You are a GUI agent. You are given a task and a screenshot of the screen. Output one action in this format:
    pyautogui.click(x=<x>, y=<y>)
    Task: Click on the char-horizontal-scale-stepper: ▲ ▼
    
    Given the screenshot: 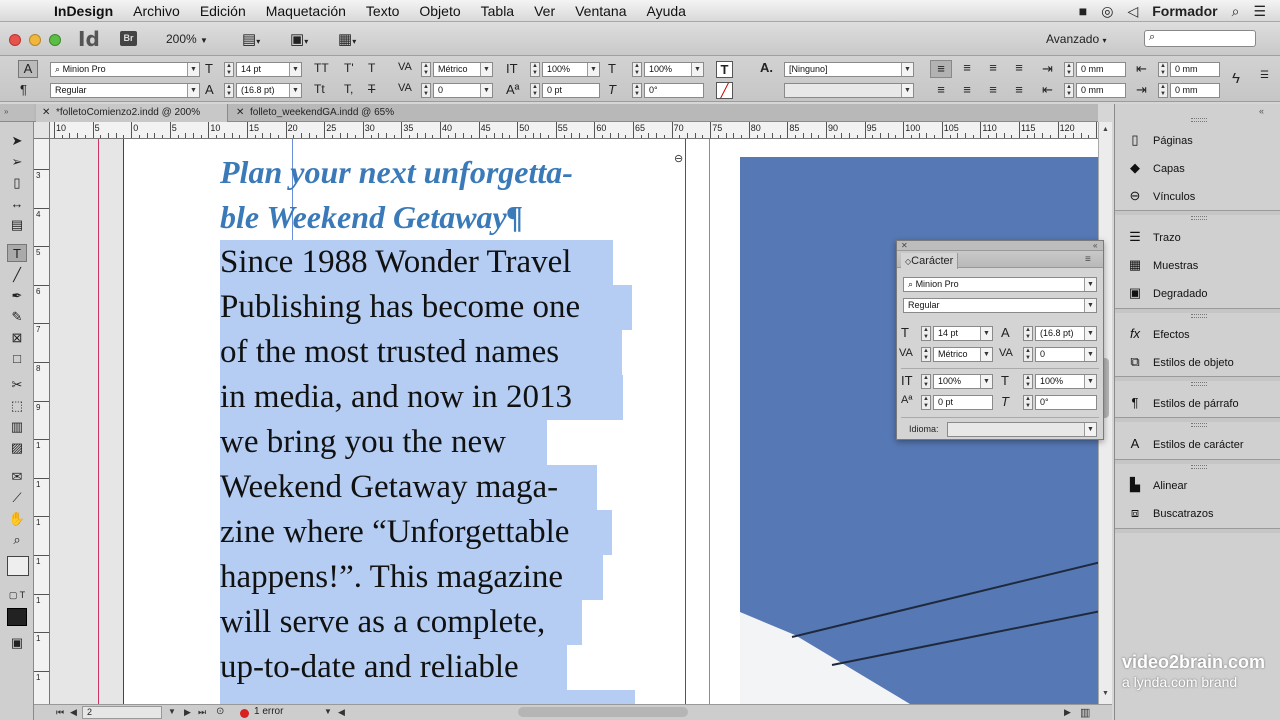 What is the action you would take?
    pyautogui.click(x=1028, y=381)
    